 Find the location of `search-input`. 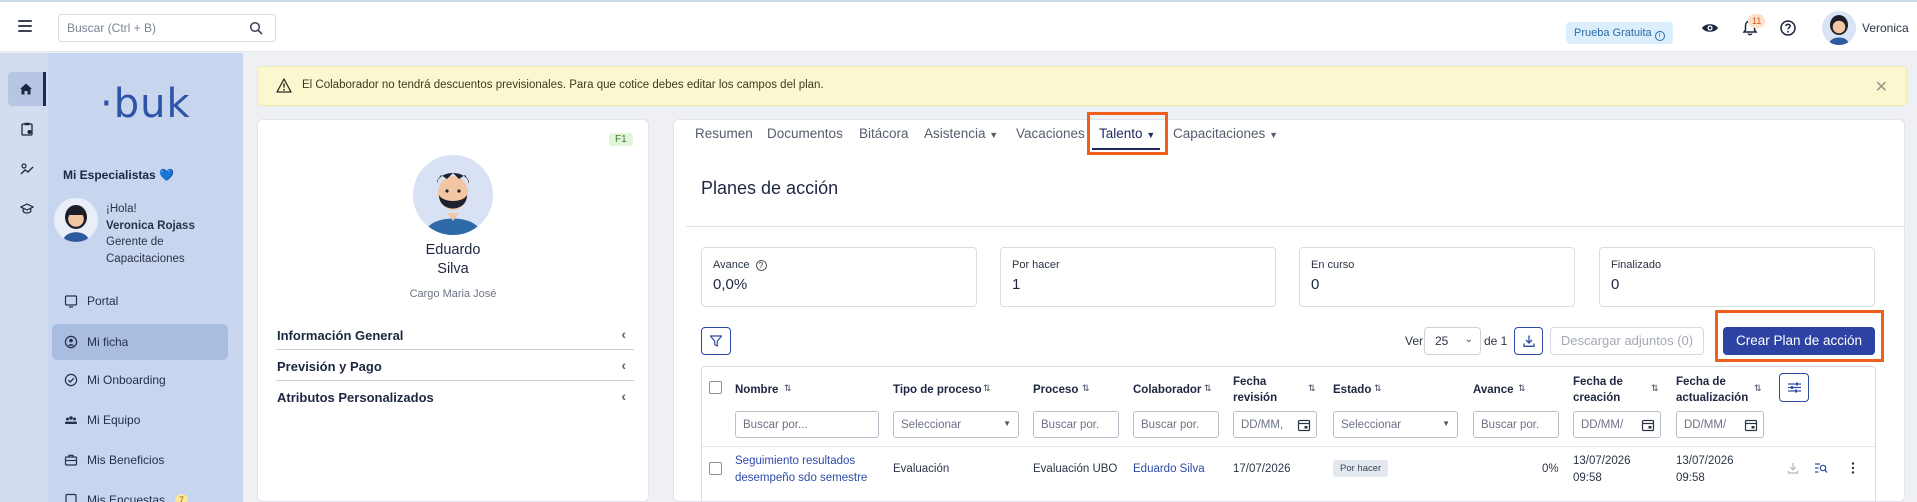

search-input is located at coordinates (149, 28).